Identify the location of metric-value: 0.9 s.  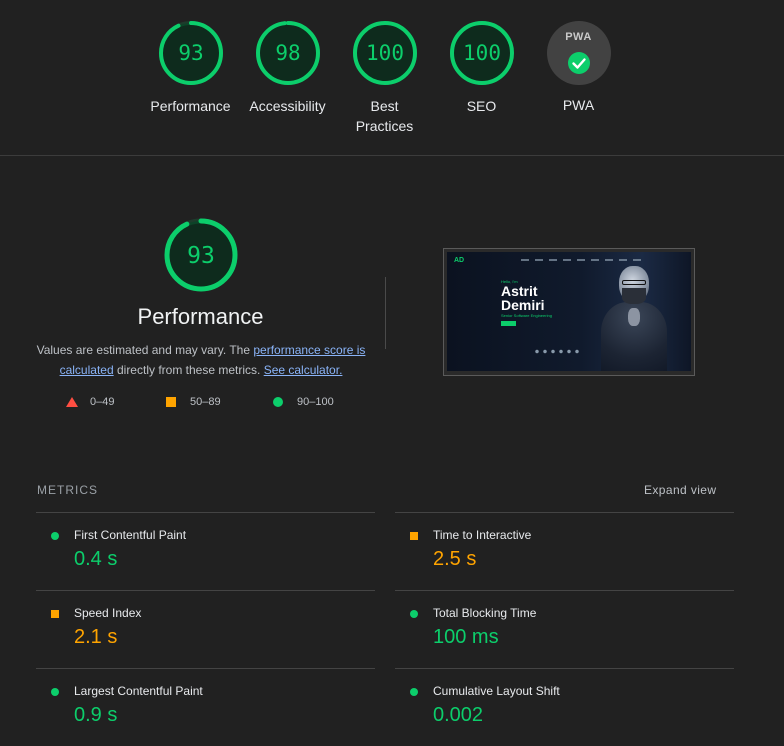
(96, 715).